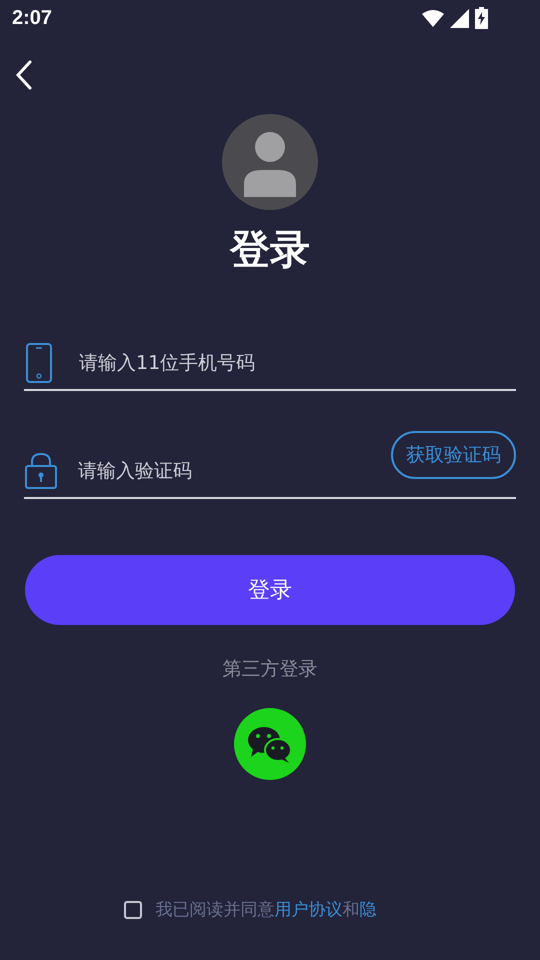 The image size is (540, 960). Describe the element at coordinates (270, 590) in the screenshot. I see `login-button: 登录` at that location.